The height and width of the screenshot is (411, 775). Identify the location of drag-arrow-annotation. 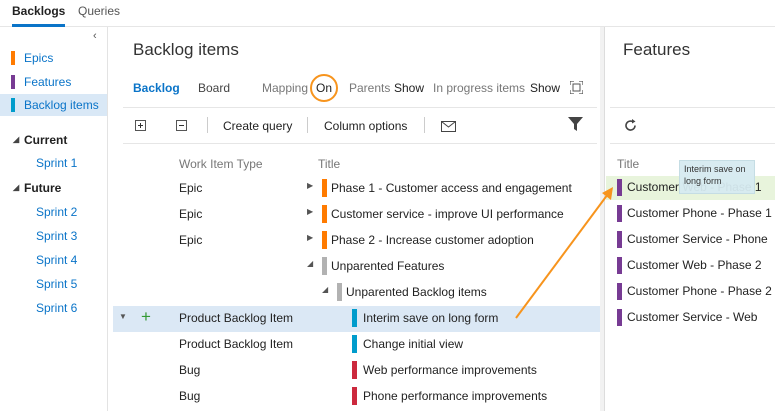
(564, 253).